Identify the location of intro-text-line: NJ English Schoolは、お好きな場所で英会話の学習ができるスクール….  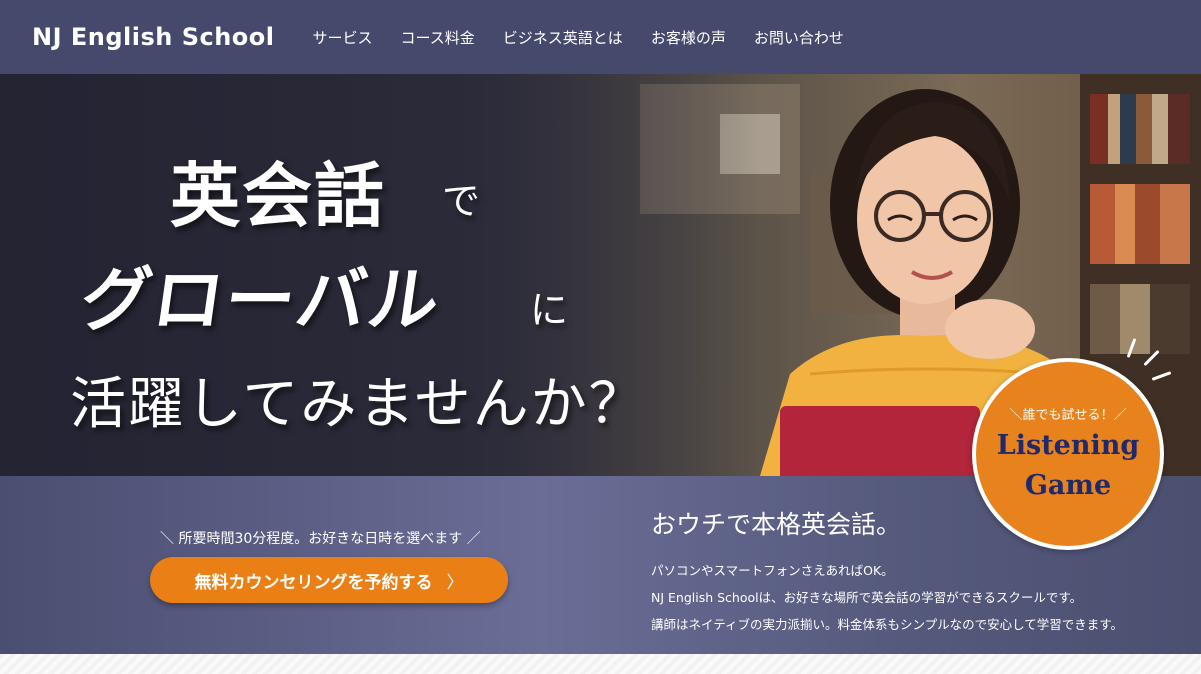
(867, 597).